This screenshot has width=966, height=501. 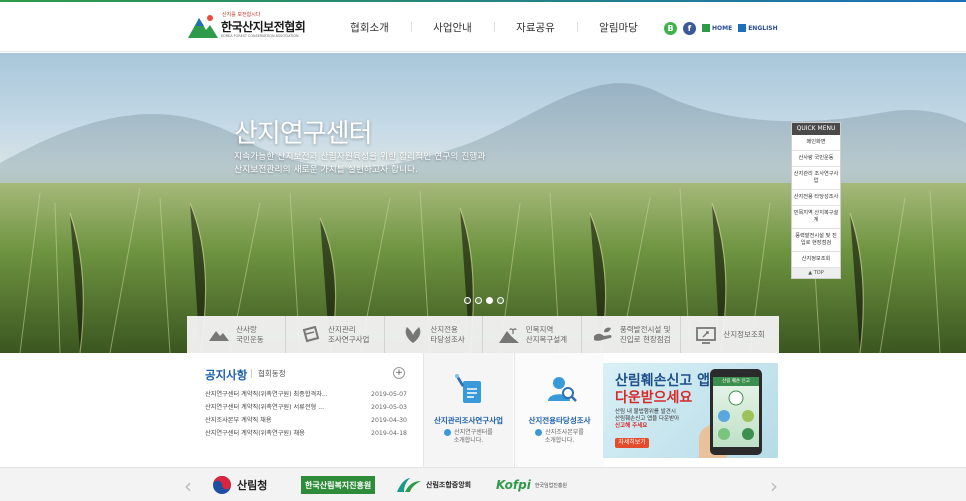 What do you see at coordinates (260, 36) in the screenshot?
I see `logo-english: KOREA FOREST CONSERVATION ASSOCIATION` at bounding box center [260, 36].